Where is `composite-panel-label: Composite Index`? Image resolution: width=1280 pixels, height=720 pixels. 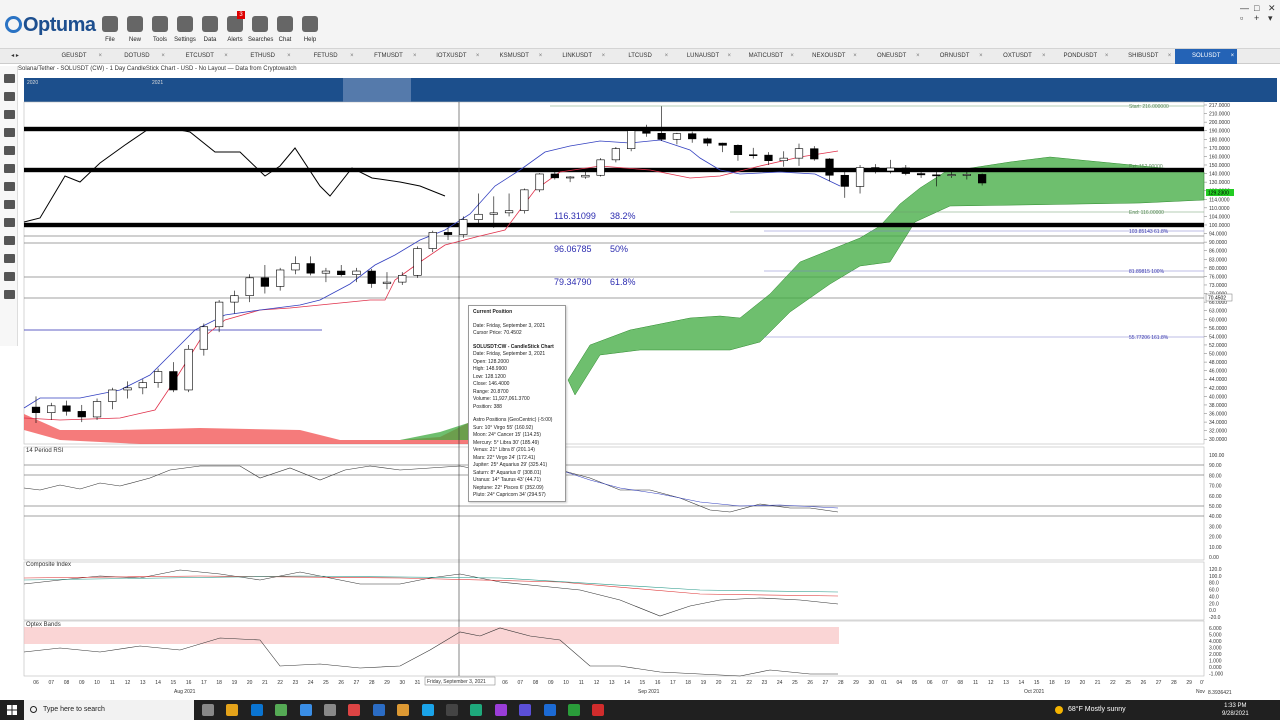 composite-panel-label: Composite Index is located at coordinates (49, 565).